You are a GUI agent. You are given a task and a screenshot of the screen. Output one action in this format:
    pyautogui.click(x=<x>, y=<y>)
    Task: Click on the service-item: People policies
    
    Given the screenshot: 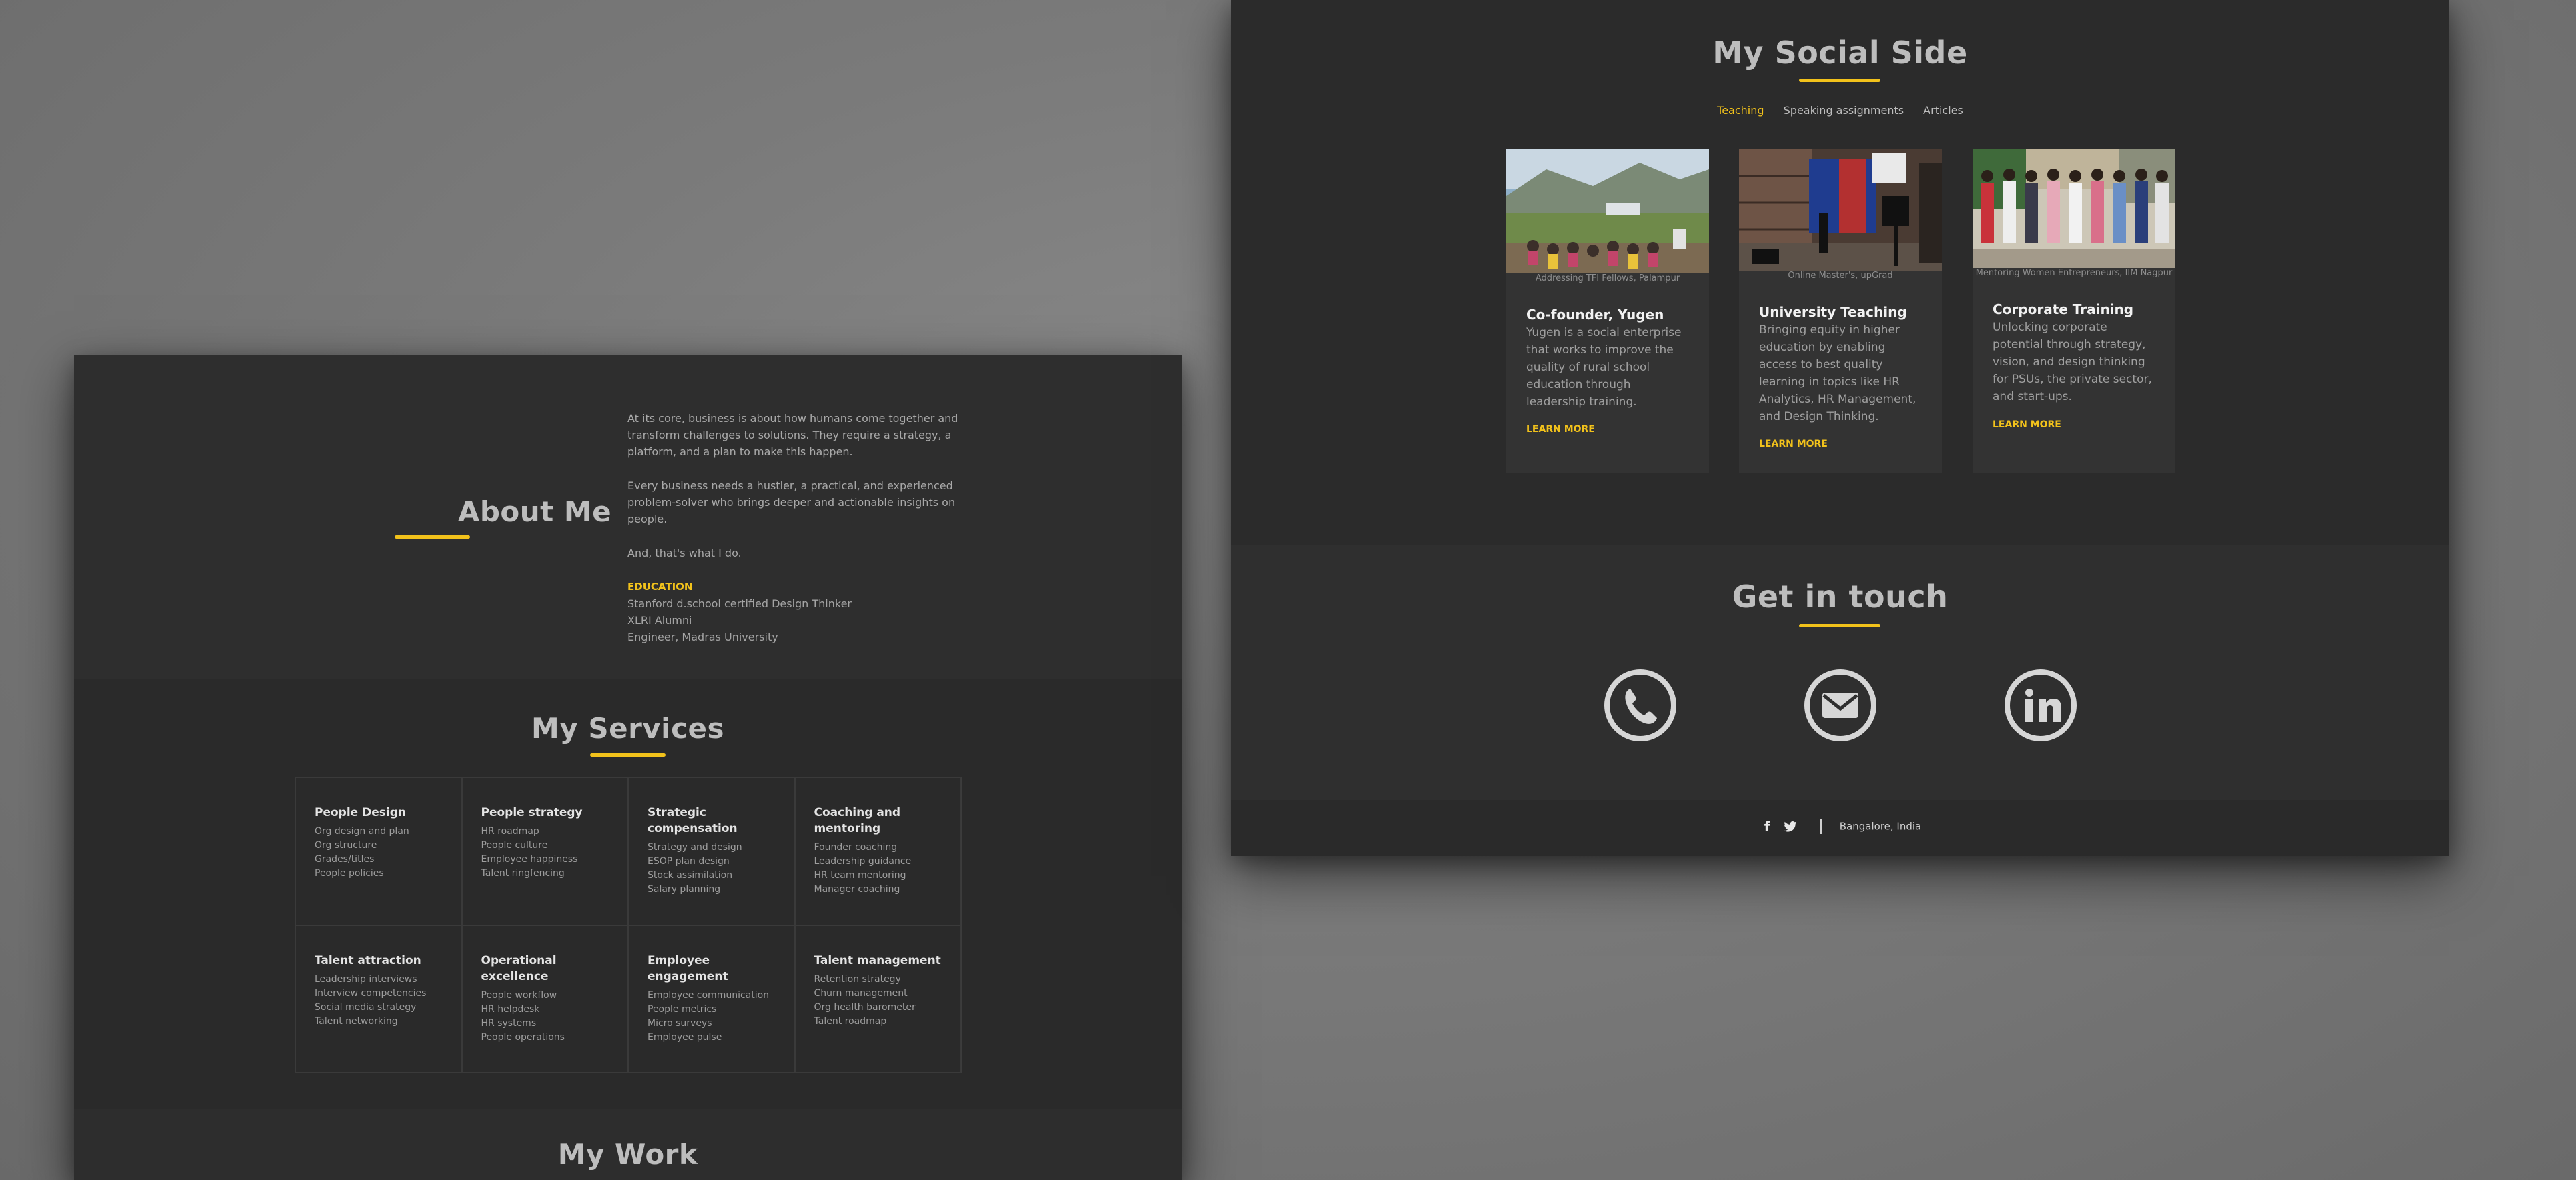 What is the action you would take?
    pyautogui.click(x=349, y=873)
    